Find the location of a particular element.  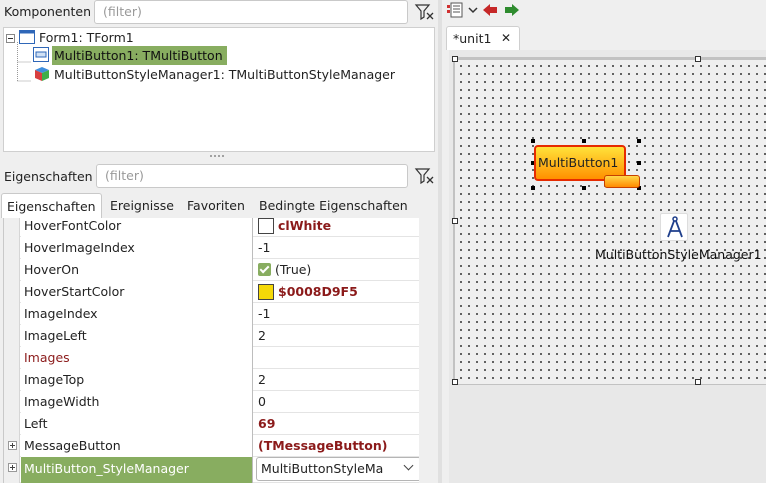

tab-eigenschaften: Eigenschaften is located at coordinates (51, 205).